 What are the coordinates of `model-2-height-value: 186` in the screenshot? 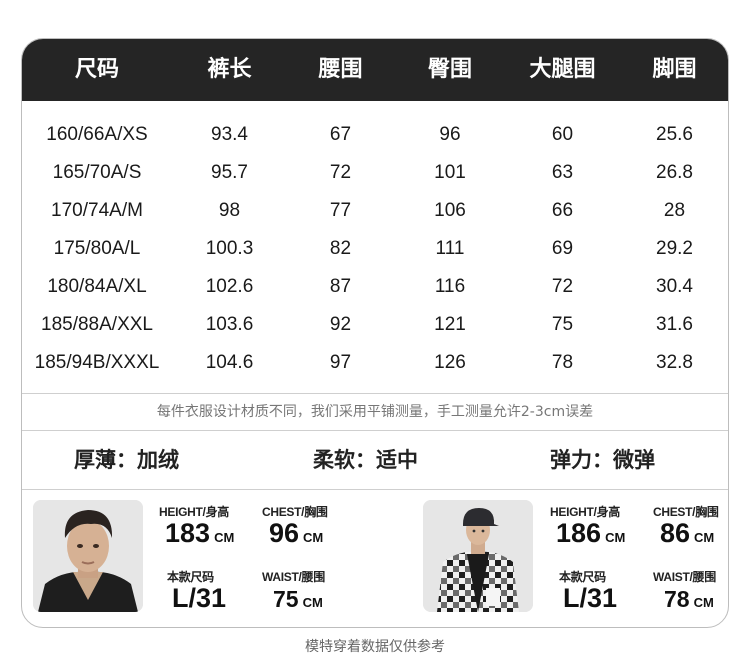 It's located at (579, 533).